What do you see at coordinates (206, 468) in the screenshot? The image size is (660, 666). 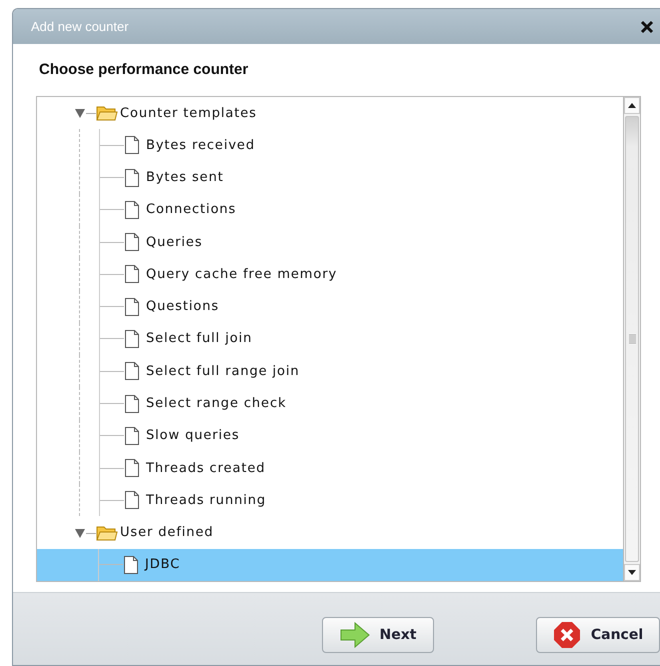 I see `tree-item: Threads created` at bounding box center [206, 468].